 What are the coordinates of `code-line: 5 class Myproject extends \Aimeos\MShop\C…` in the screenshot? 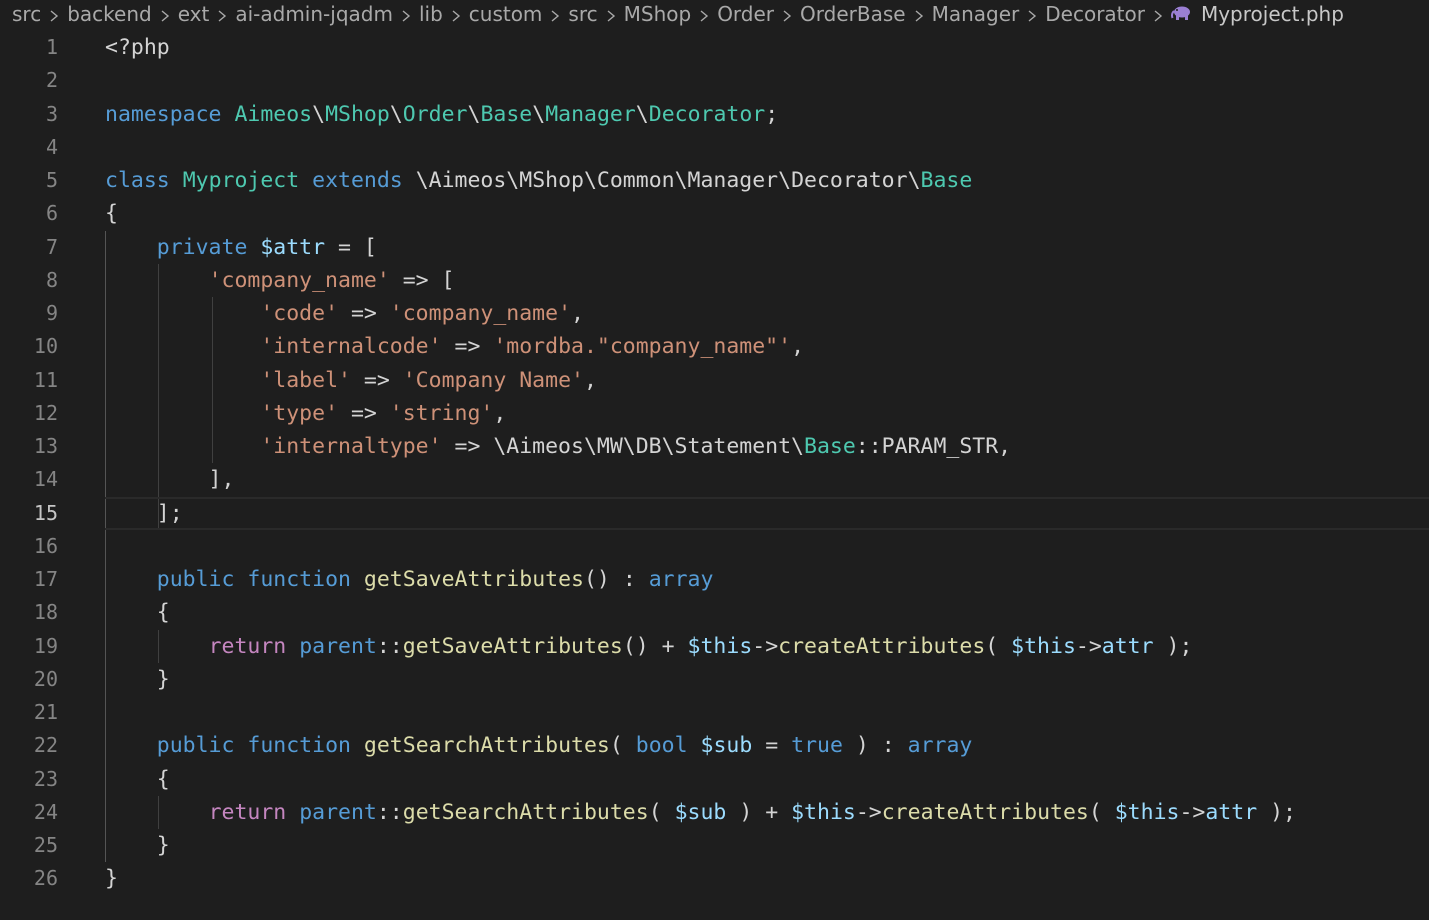 It's located at (714, 180).